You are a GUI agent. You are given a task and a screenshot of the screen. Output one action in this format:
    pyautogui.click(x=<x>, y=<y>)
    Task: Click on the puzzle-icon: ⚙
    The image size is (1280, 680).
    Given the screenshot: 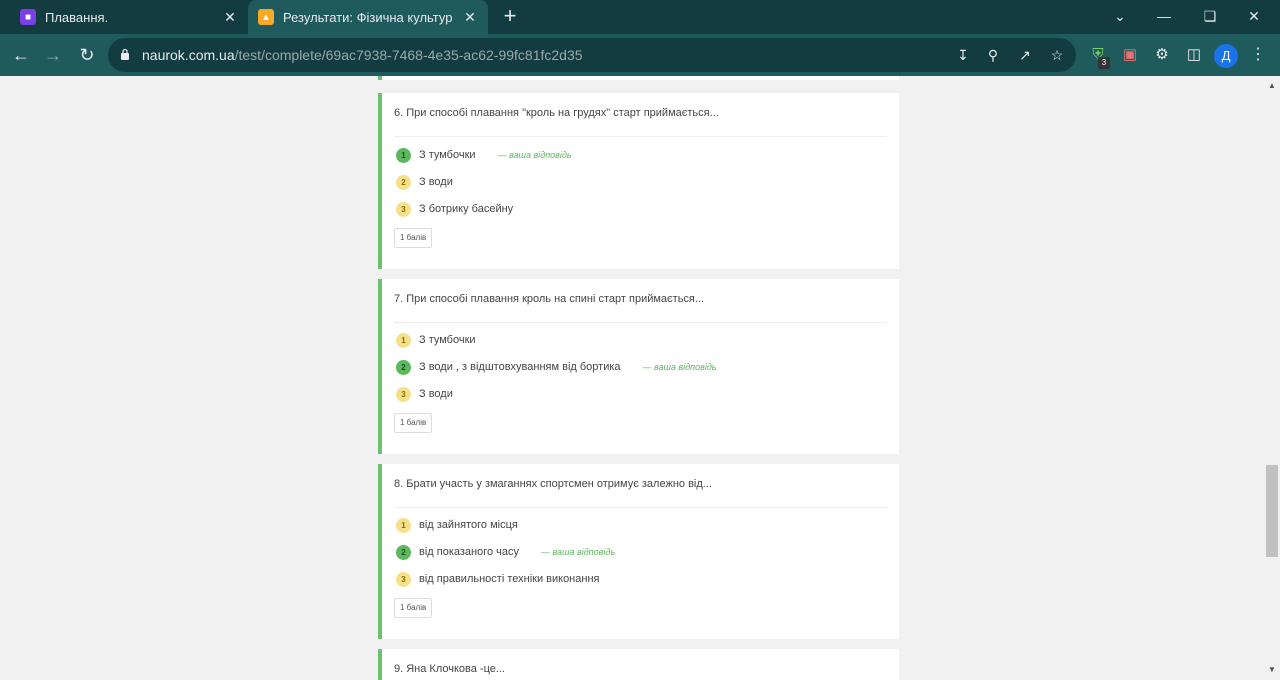 What is the action you would take?
    pyautogui.click(x=1162, y=55)
    